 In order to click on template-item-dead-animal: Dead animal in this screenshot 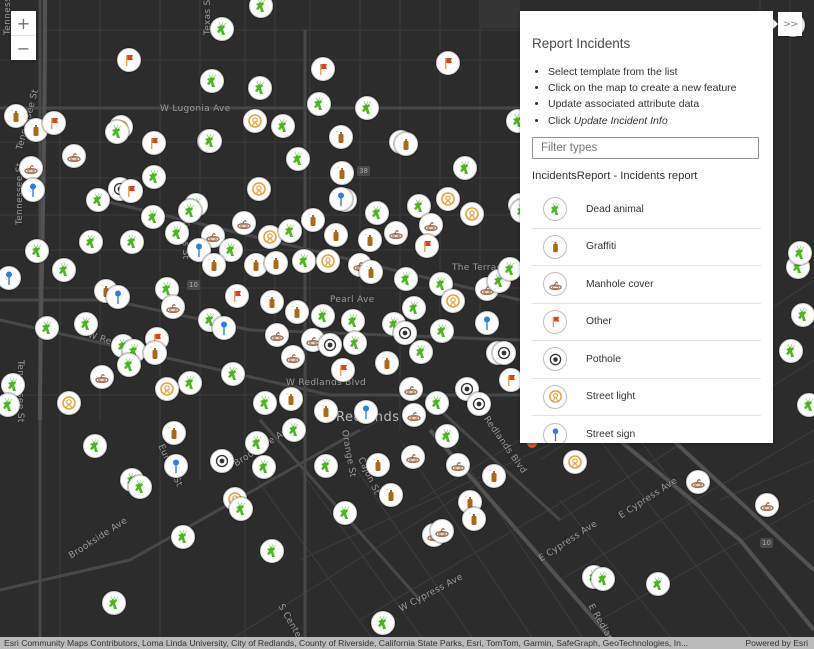, I will do `click(646, 210)`.